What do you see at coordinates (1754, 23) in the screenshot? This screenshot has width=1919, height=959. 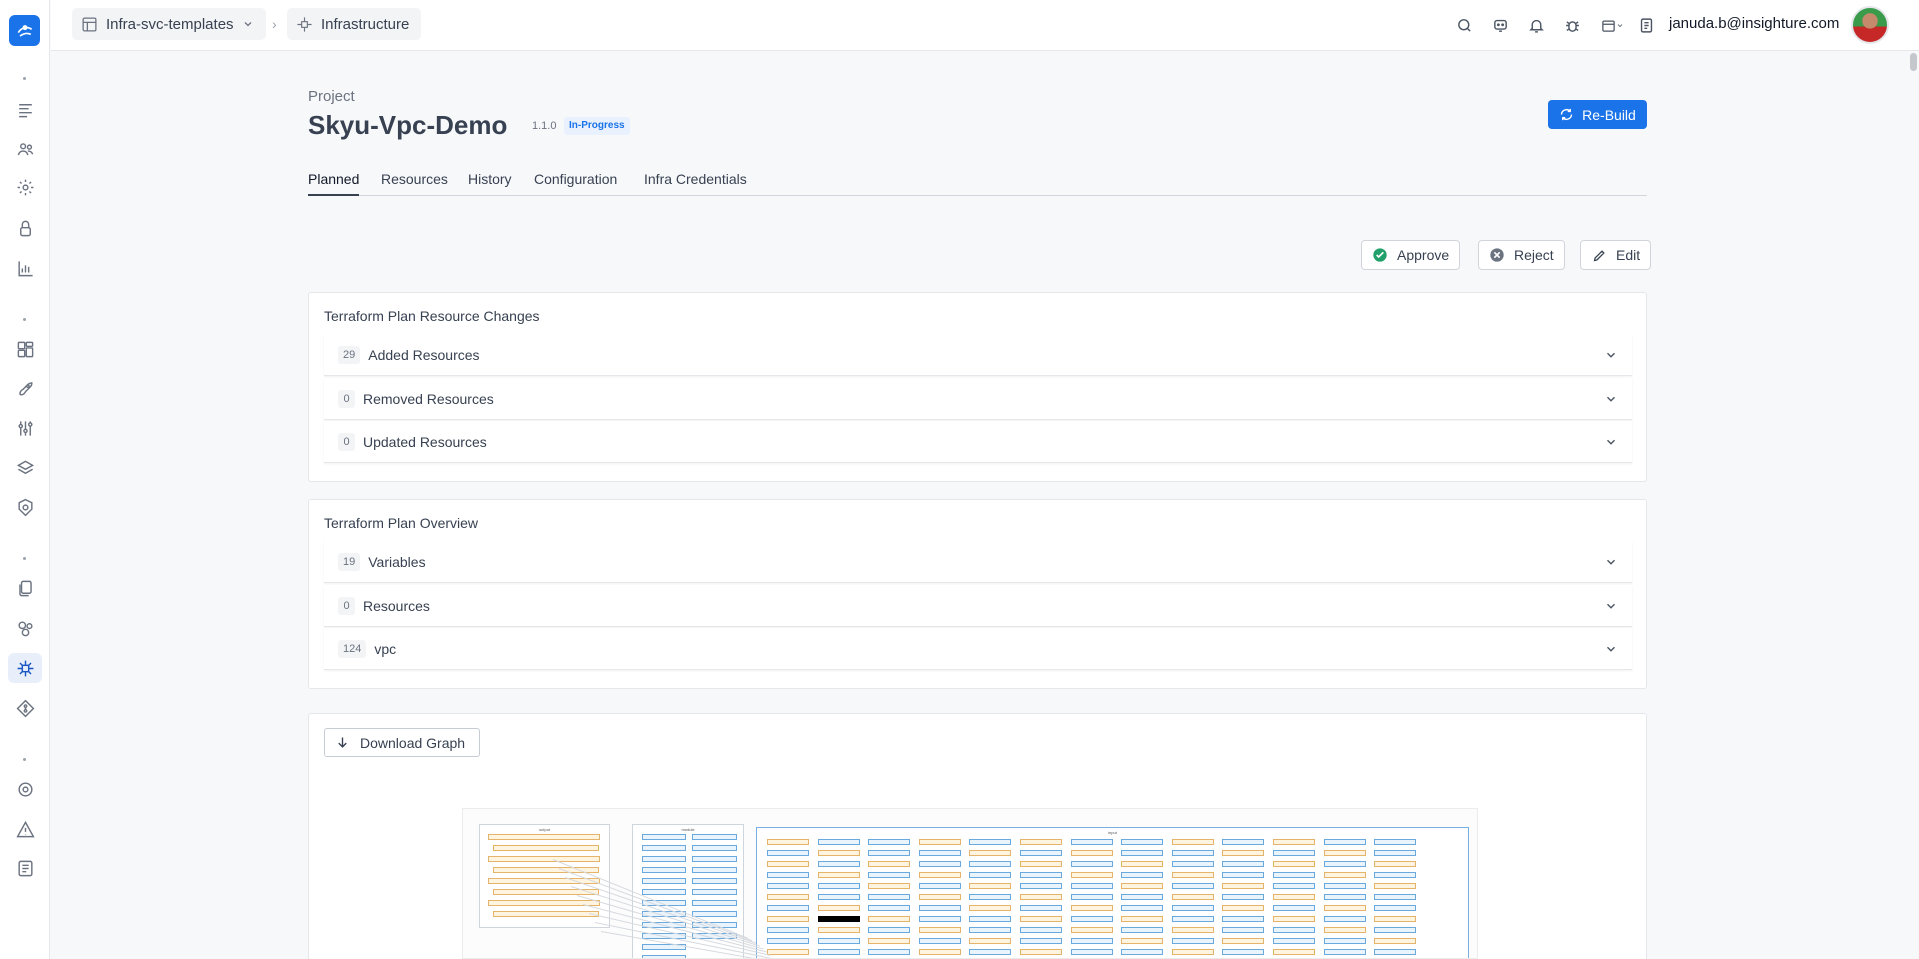 I see `user-email: januda.b@insighture.com` at bounding box center [1754, 23].